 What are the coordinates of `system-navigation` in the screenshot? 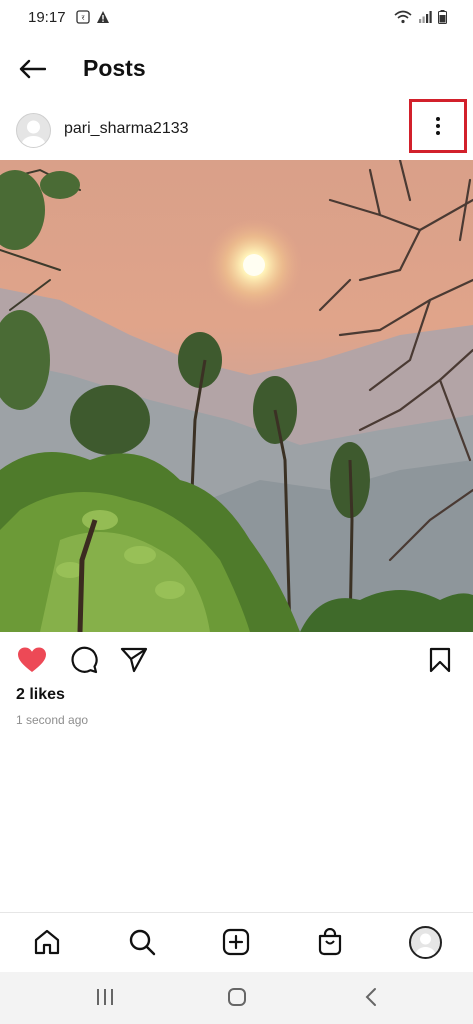 It's located at (236, 998).